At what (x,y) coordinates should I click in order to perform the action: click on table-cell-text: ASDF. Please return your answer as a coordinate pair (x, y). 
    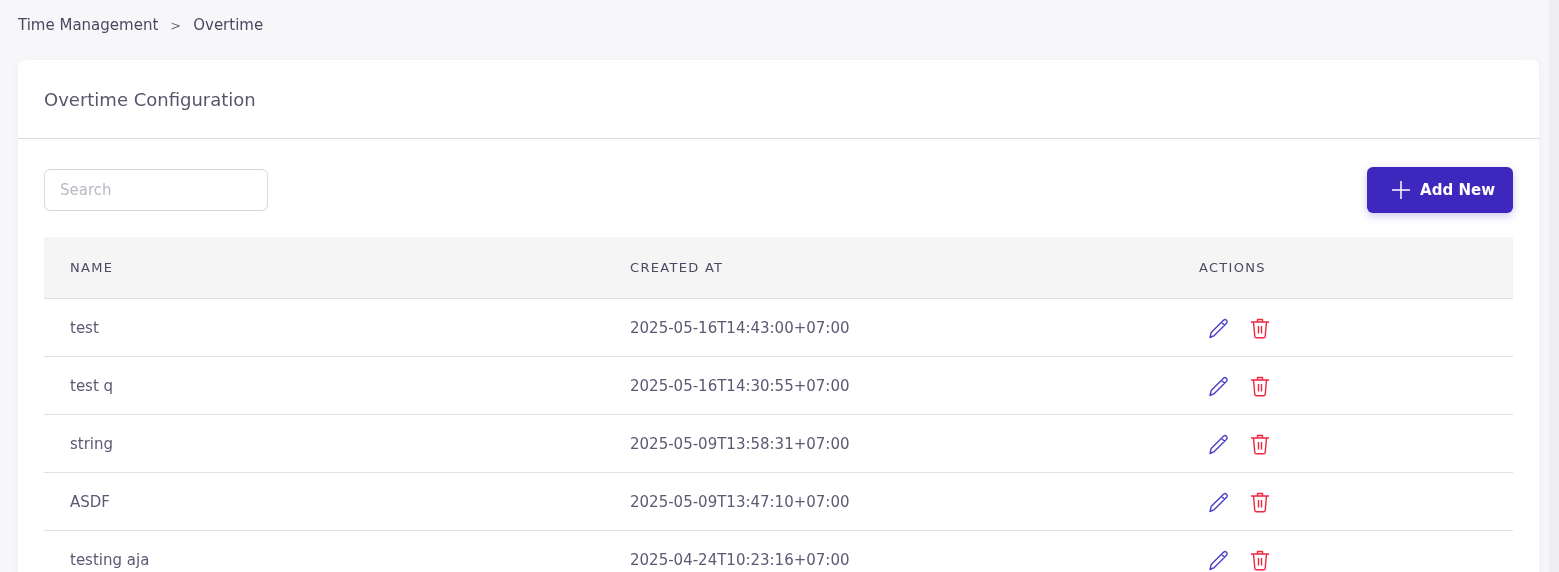
    Looking at the image, I should click on (90, 501).